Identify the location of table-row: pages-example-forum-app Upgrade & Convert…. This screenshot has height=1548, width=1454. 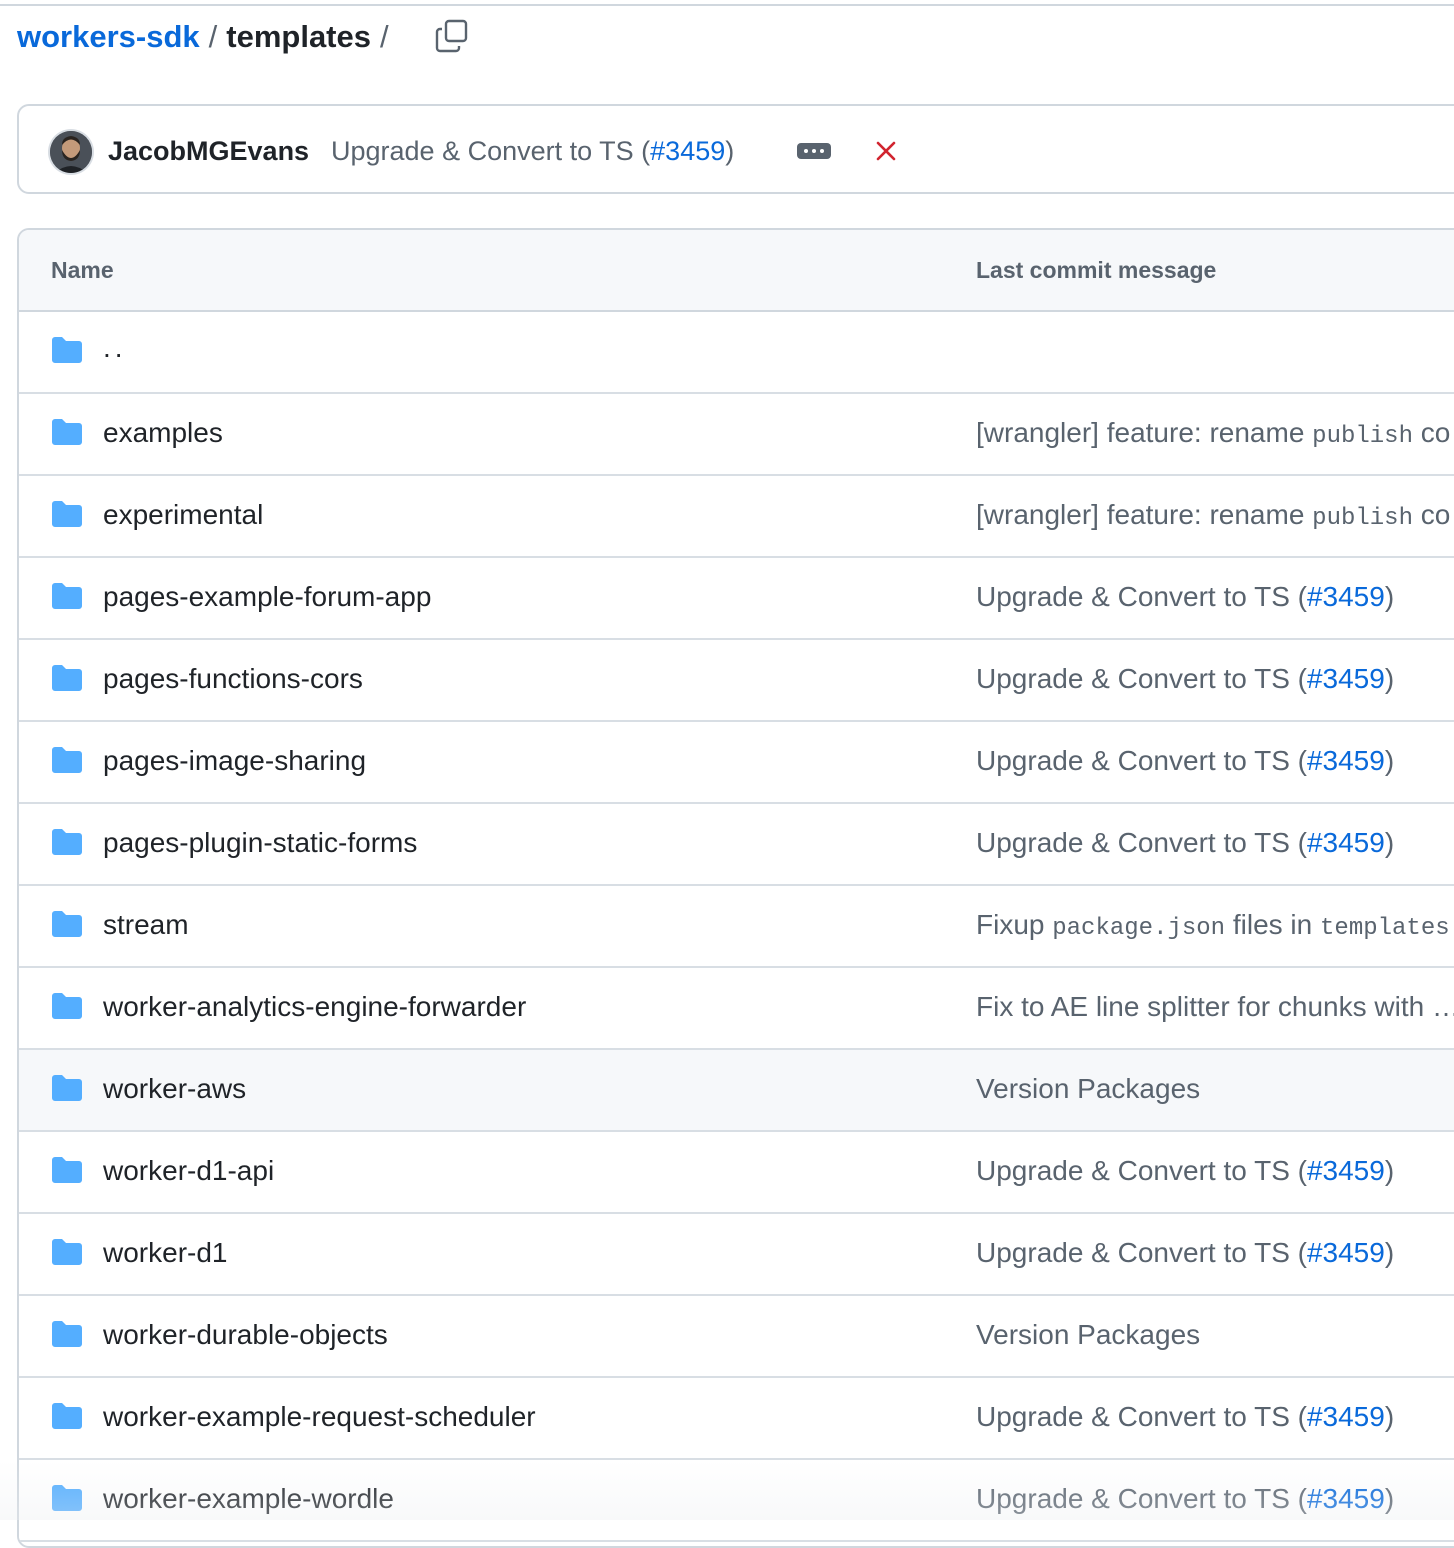
(736, 599).